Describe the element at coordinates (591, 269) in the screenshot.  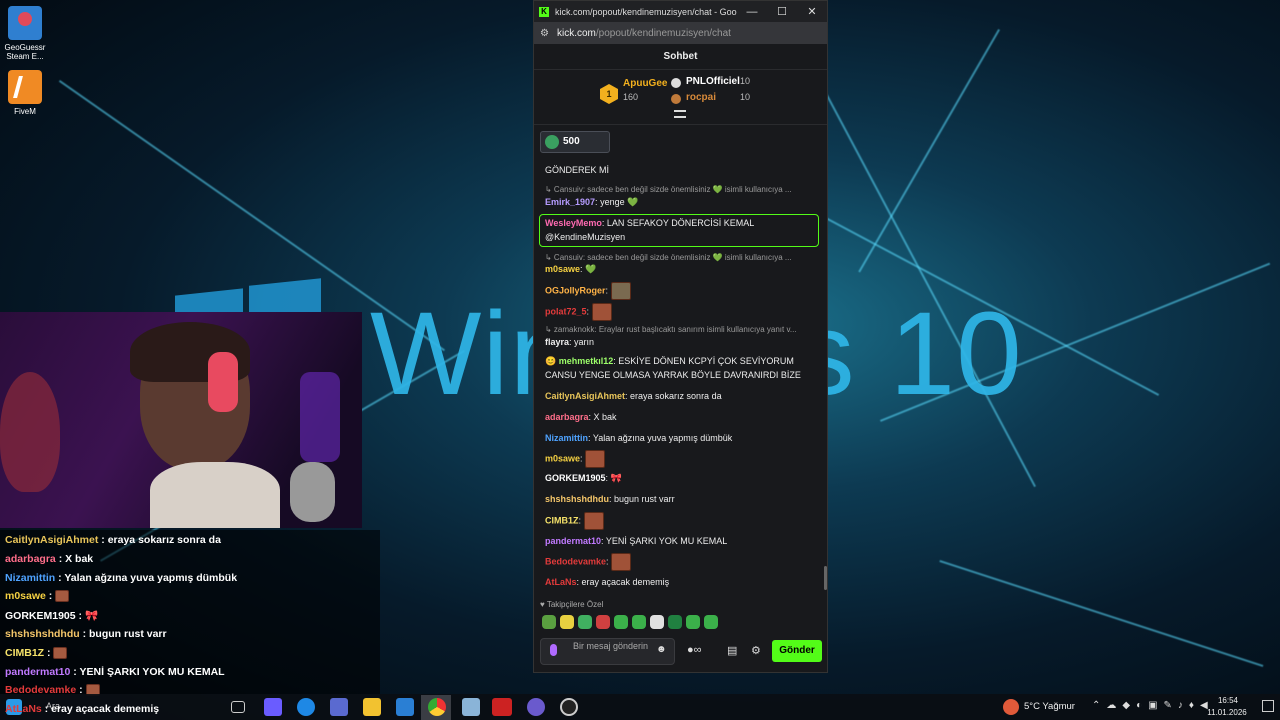
I see `chat-text: 💚` at that location.